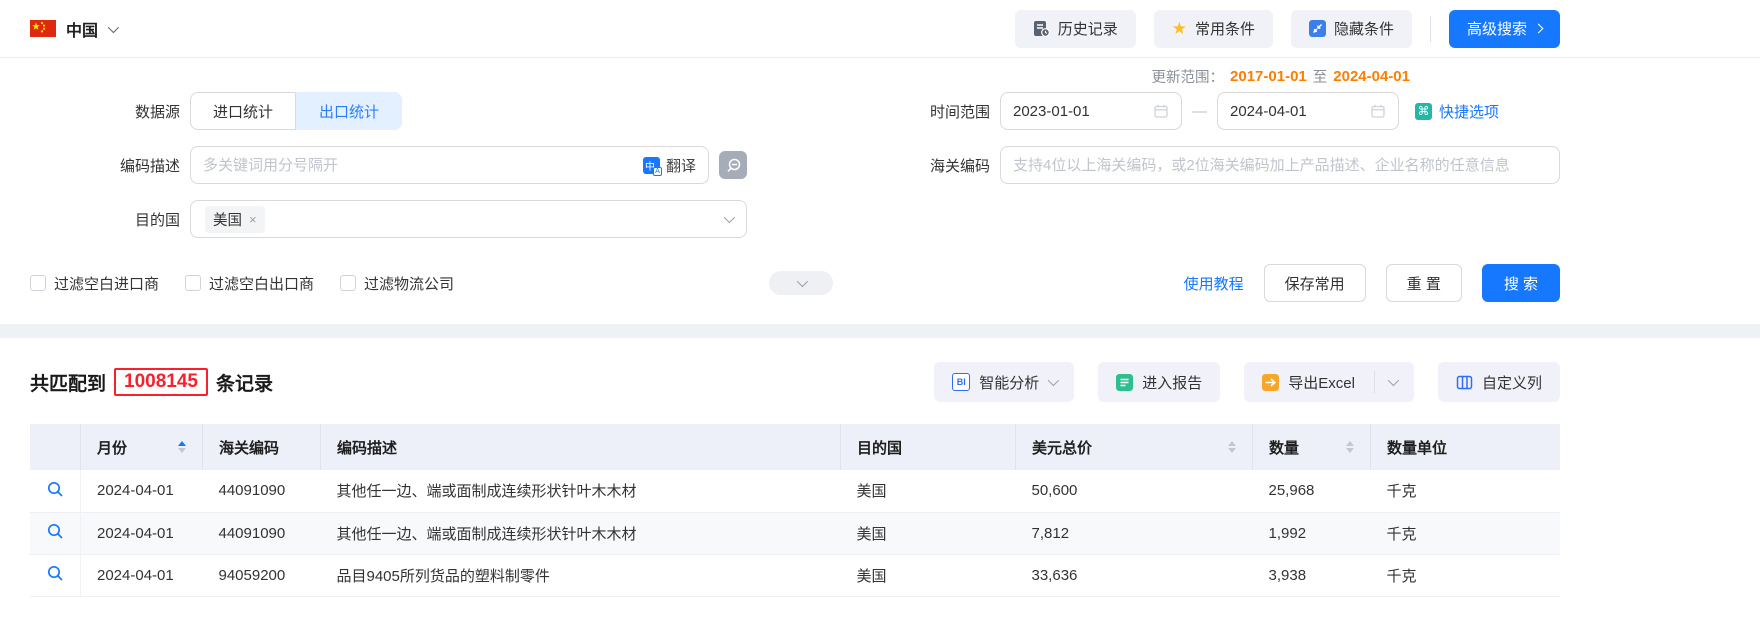  Describe the element at coordinates (1378, 111) in the screenshot. I see `calendar-icon` at that location.